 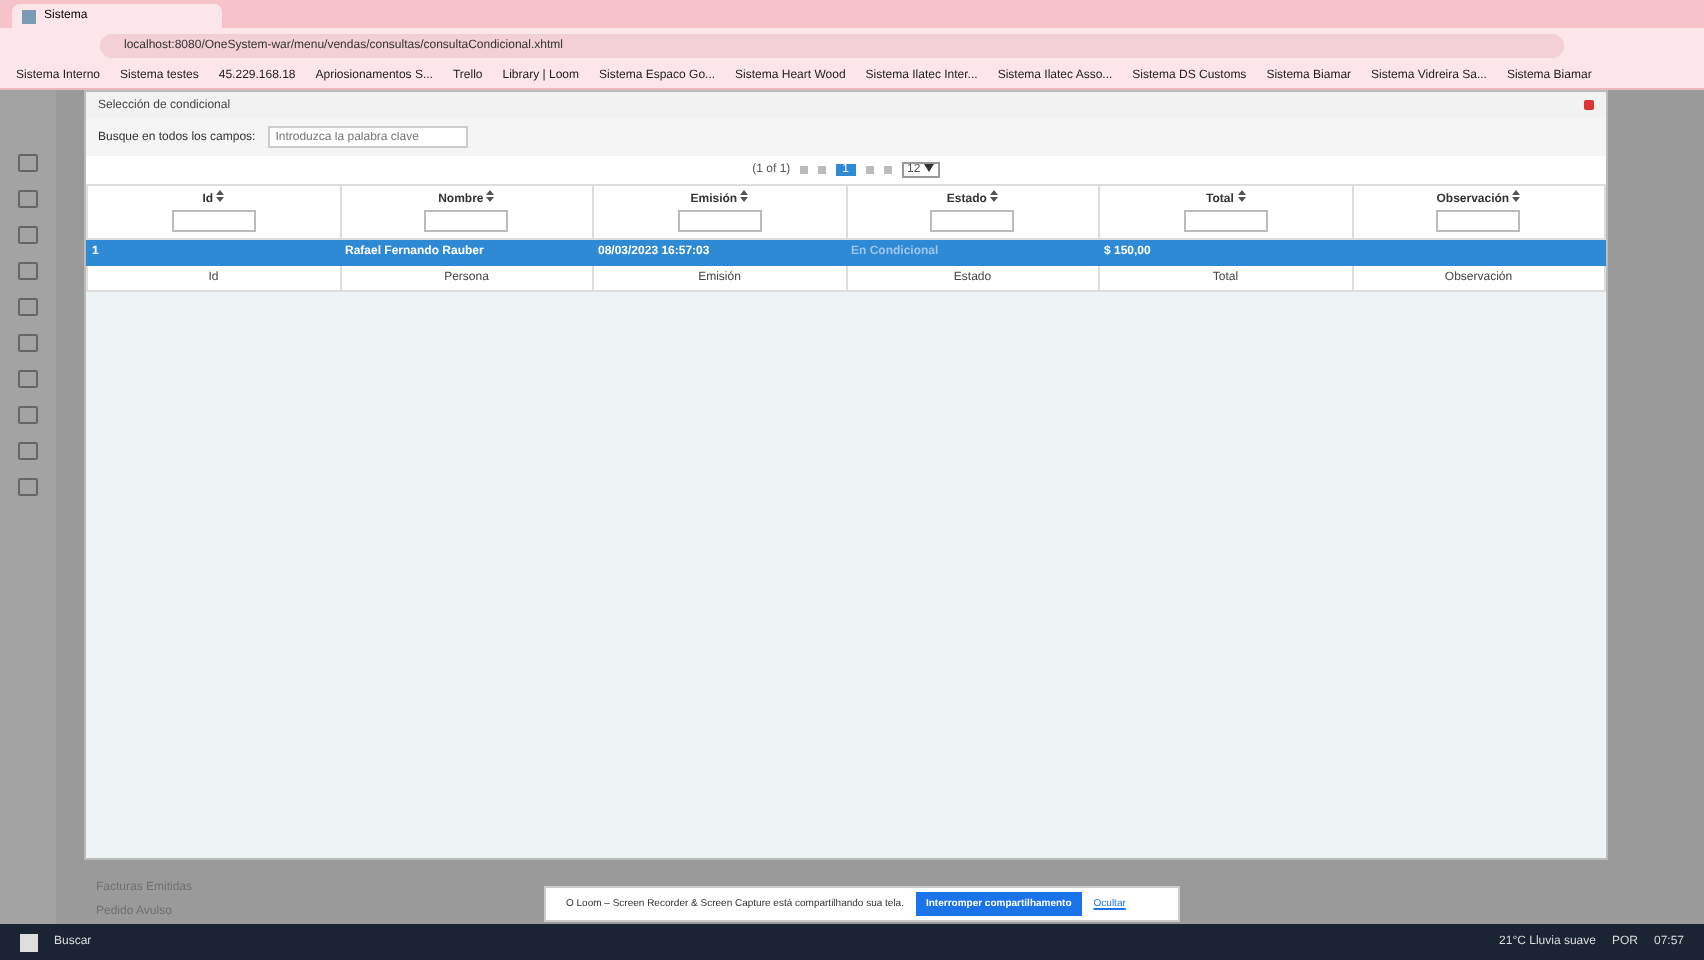 What do you see at coordinates (1589, 105) in the screenshot?
I see `close-icon` at bounding box center [1589, 105].